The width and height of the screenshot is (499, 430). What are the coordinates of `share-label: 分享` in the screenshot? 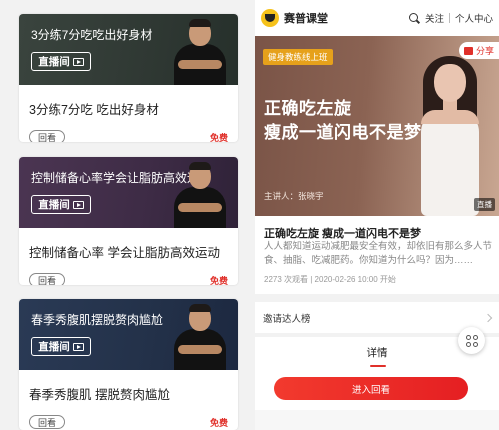 It's located at (484, 51).